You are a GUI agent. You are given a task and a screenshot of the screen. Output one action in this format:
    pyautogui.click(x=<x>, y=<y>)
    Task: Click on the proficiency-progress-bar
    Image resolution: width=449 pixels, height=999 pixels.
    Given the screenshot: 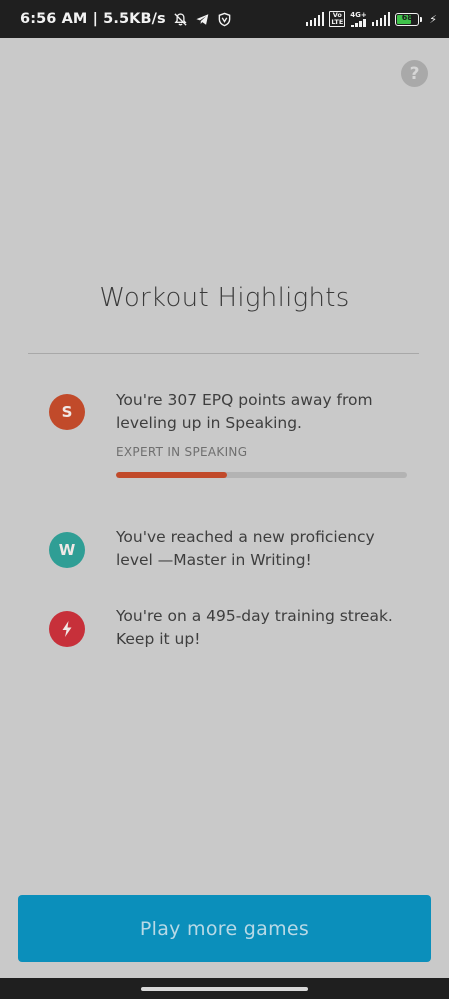 What is the action you would take?
    pyautogui.click(x=261, y=475)
    